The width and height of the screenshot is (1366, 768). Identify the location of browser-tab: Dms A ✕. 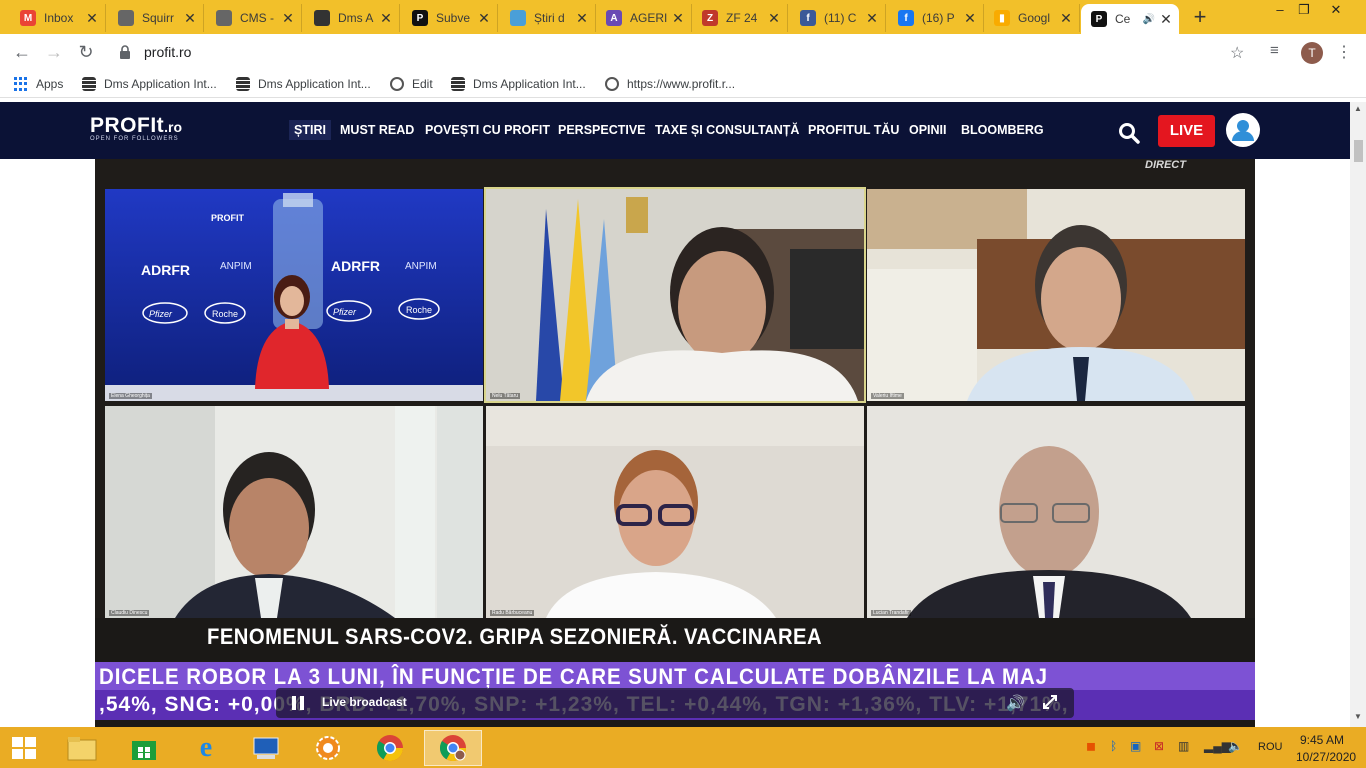
(352, 18).